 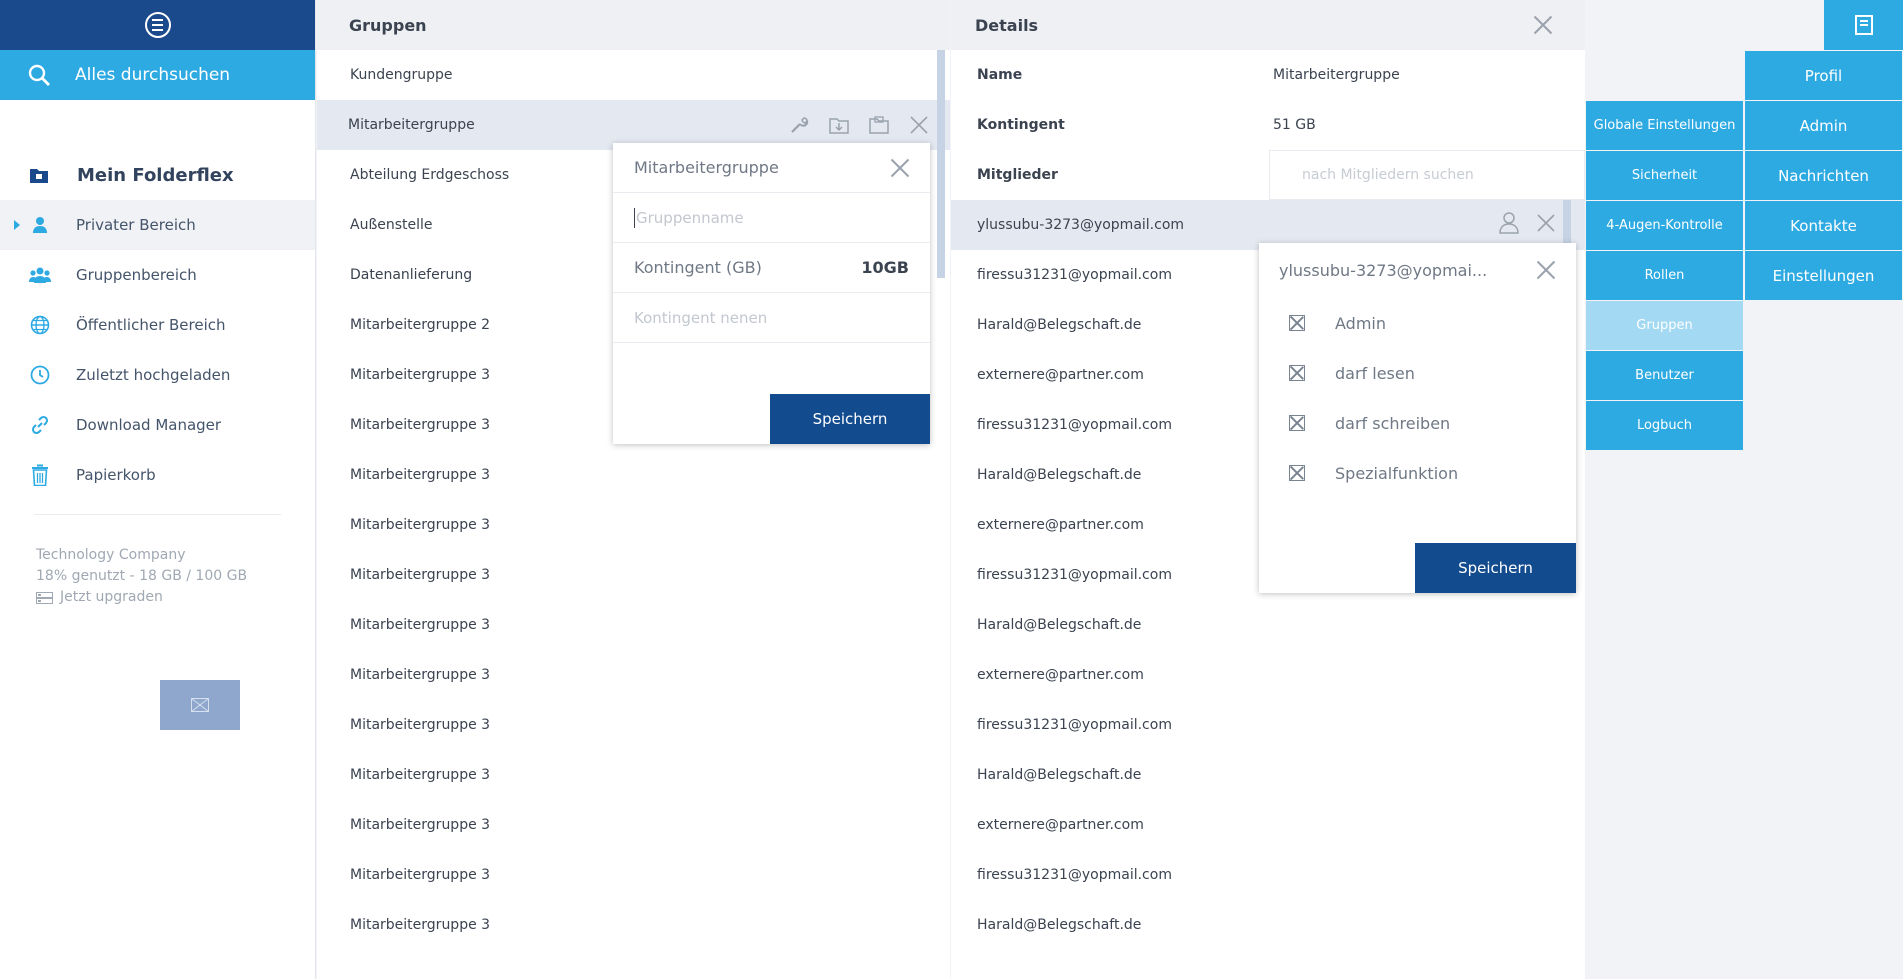 What do you see at coordinates (39, 75) in the screenshot?
I see `search-icon` at bounding box center [39, 75].